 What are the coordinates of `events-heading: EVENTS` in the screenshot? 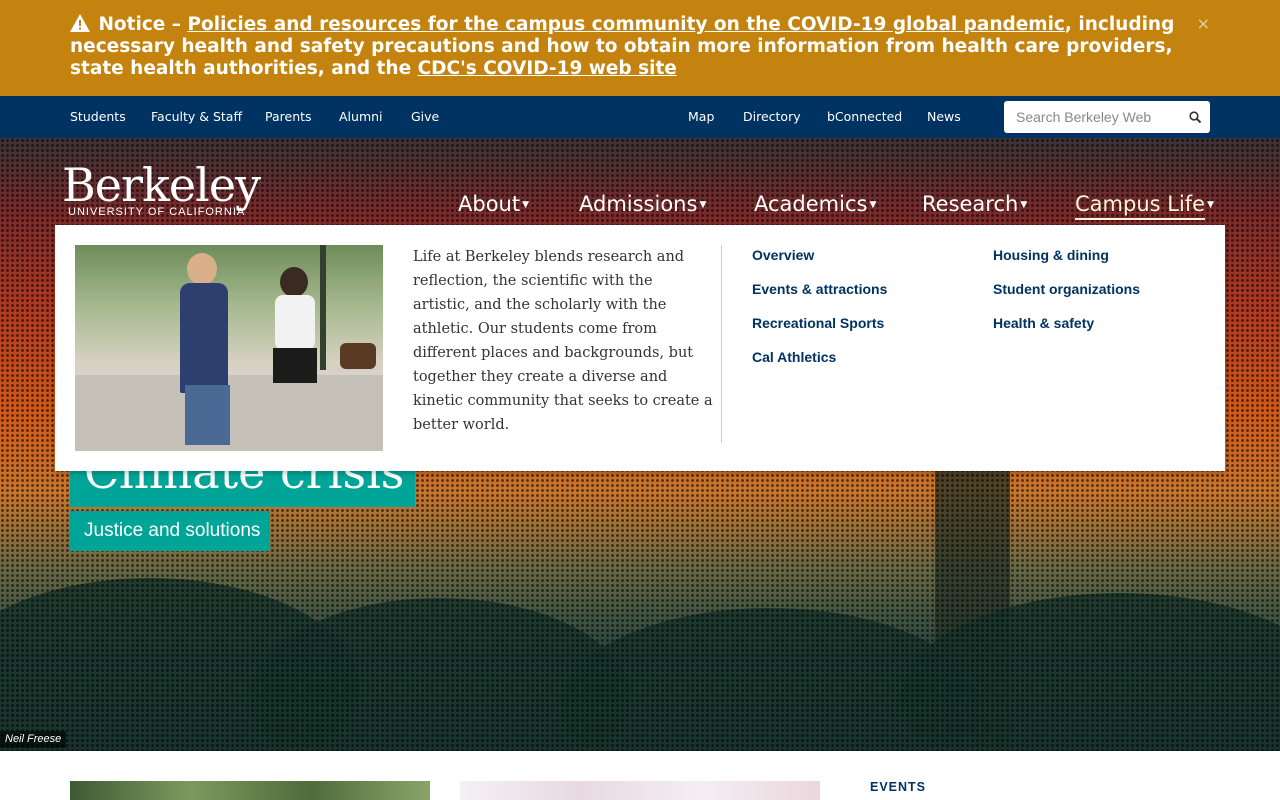 It's located at (898, 787).